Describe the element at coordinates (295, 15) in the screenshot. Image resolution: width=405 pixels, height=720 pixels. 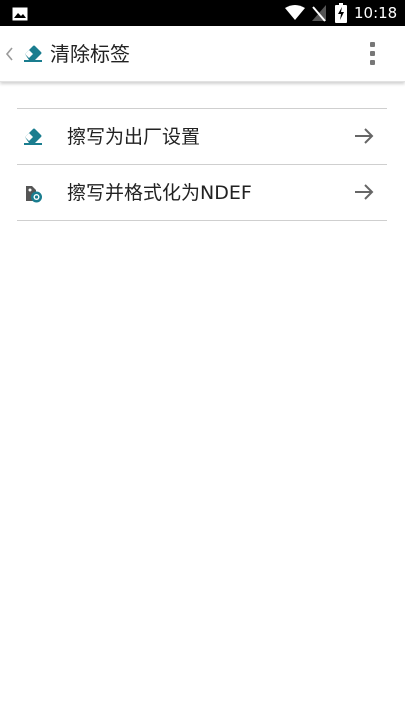
I see `wifi-icon` at that location.